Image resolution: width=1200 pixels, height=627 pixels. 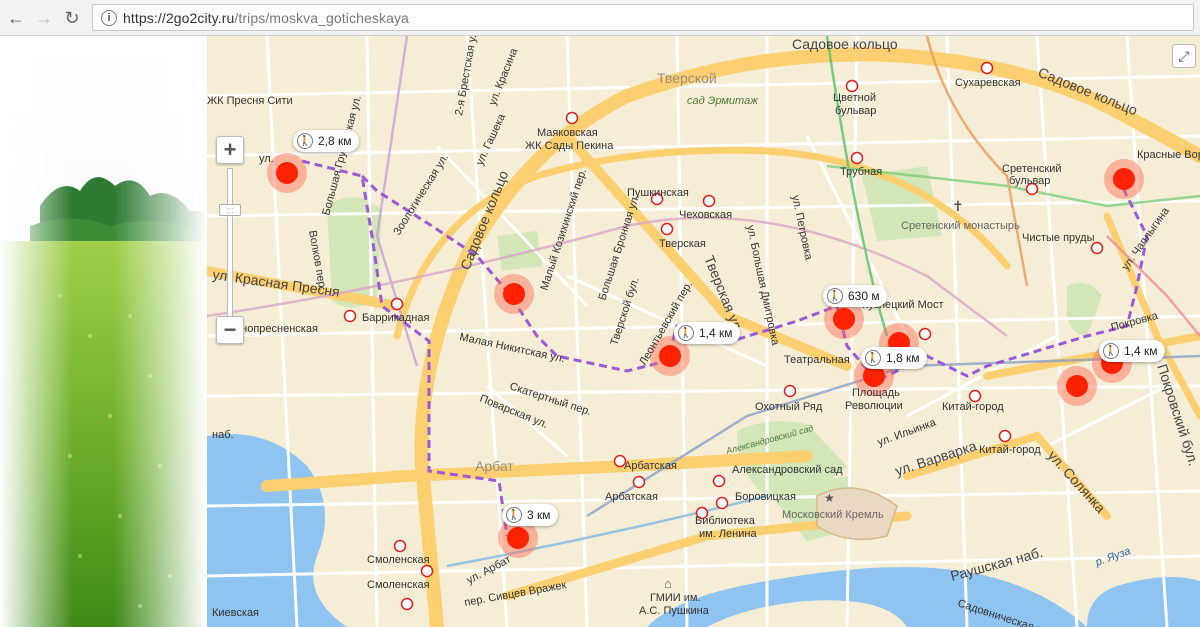 What do you see at coordinates (1168, 155) in the screenshot?
I see `label-krasnye: Красные Ворота` at bounding box center [1168, 155].